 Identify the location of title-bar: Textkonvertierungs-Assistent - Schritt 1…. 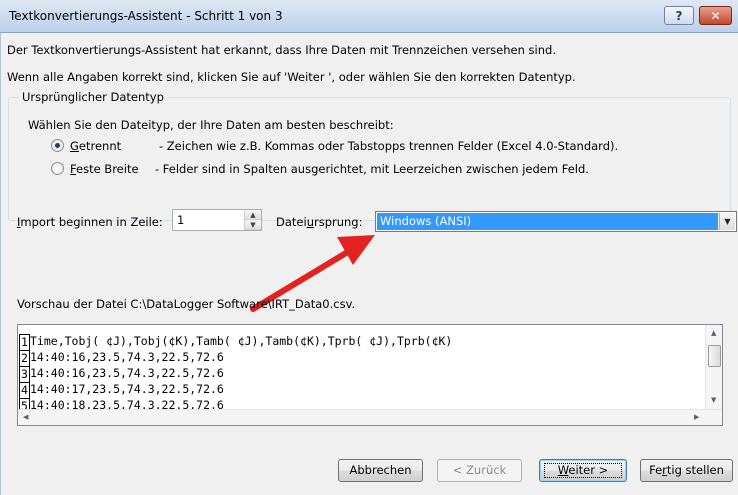
(369, 16).